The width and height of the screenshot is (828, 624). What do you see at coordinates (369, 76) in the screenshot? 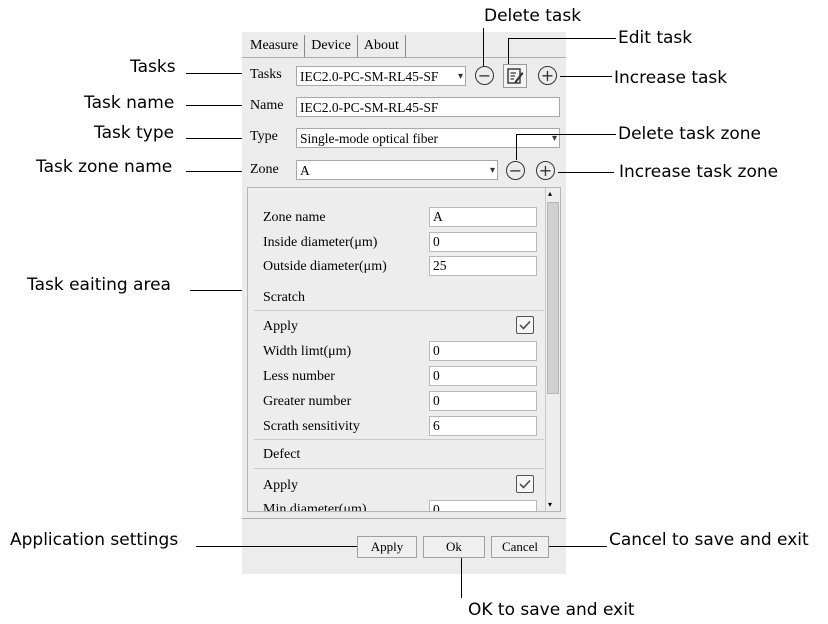
I see `tasks-select-value: IEC2.0-PC-SM-RL45-SF` at bounding box center [369, 76].